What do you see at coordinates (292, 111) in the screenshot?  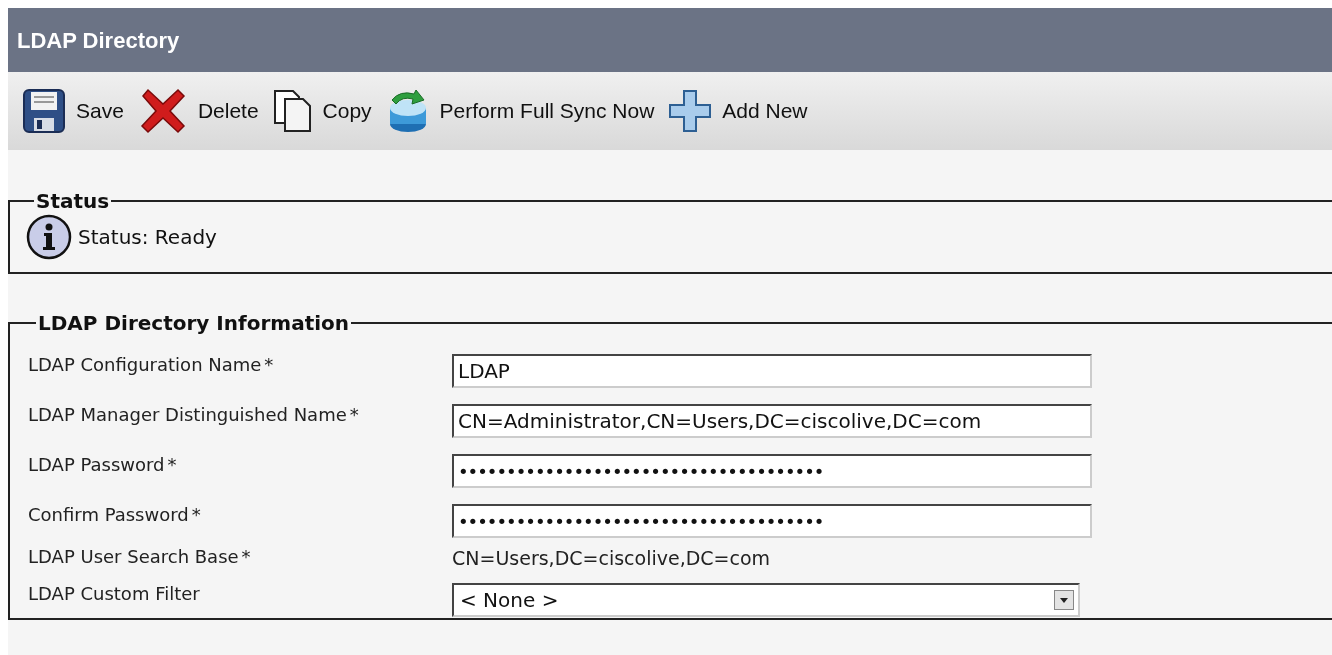 I see `copy-pages-icon` at bounding box center [292, 111].